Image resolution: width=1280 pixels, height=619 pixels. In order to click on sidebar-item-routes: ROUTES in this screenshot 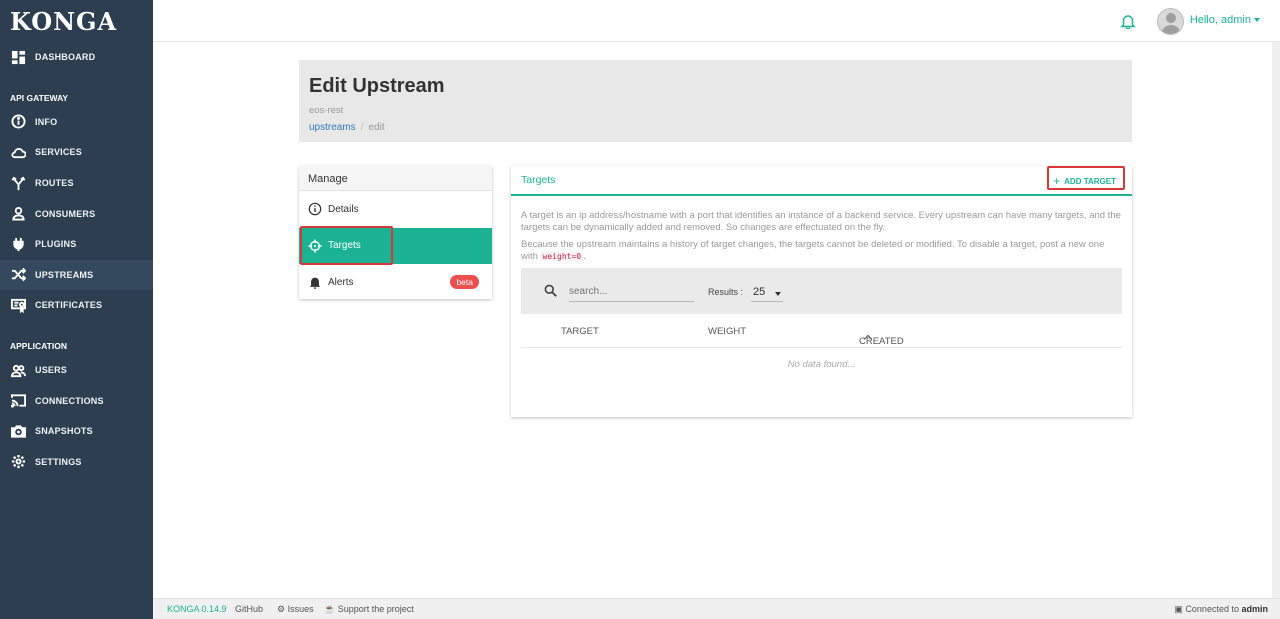, I will do `click(76, 183)`.